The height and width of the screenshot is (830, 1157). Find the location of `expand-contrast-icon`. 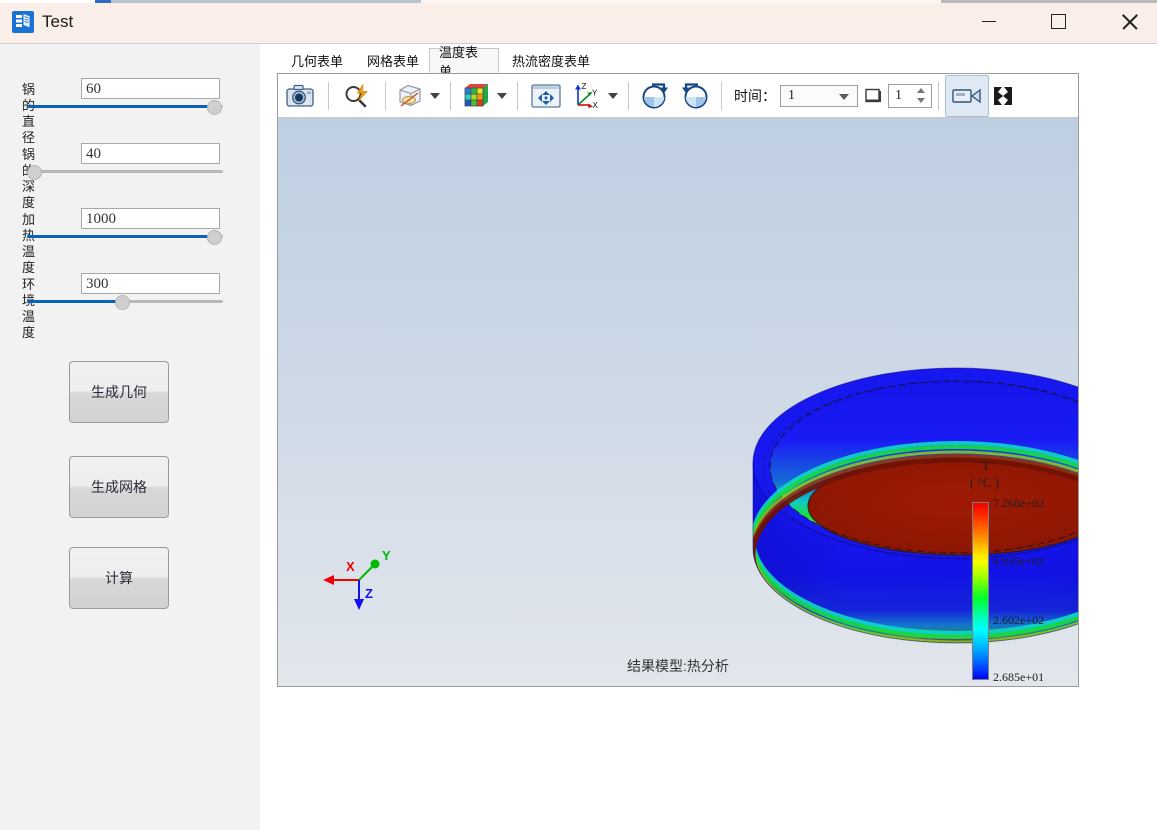

expand-contrast-icon is located at coordinates (1003, 95).